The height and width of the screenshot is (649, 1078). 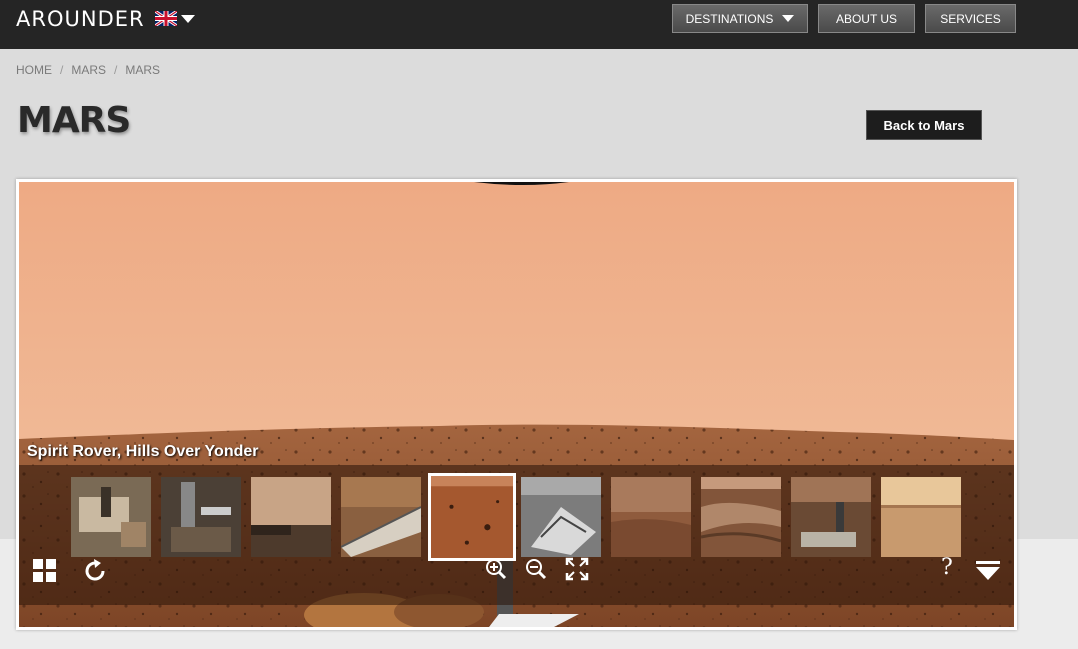 I want to click on thumbnail-rover-deck, so click(x=111, y=517).